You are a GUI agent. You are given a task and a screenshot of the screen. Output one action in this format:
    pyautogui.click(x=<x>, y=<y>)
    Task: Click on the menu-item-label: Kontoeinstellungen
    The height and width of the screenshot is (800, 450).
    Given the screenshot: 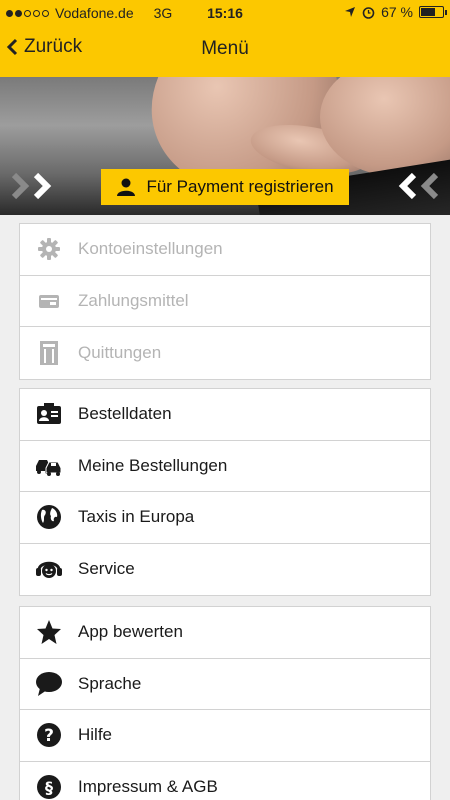 What is the action you would take?
    pyautogui.click(x=150, y=249)
    